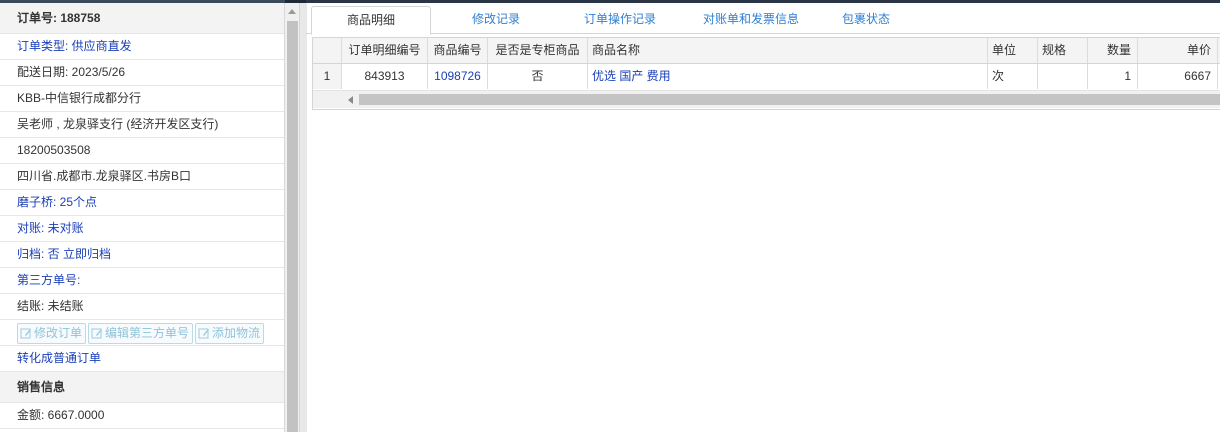 The height and width of the screenshot is (432, 1220). I want to click on col-header-counter-product: 是否是专柜商品, so click(538, 50).